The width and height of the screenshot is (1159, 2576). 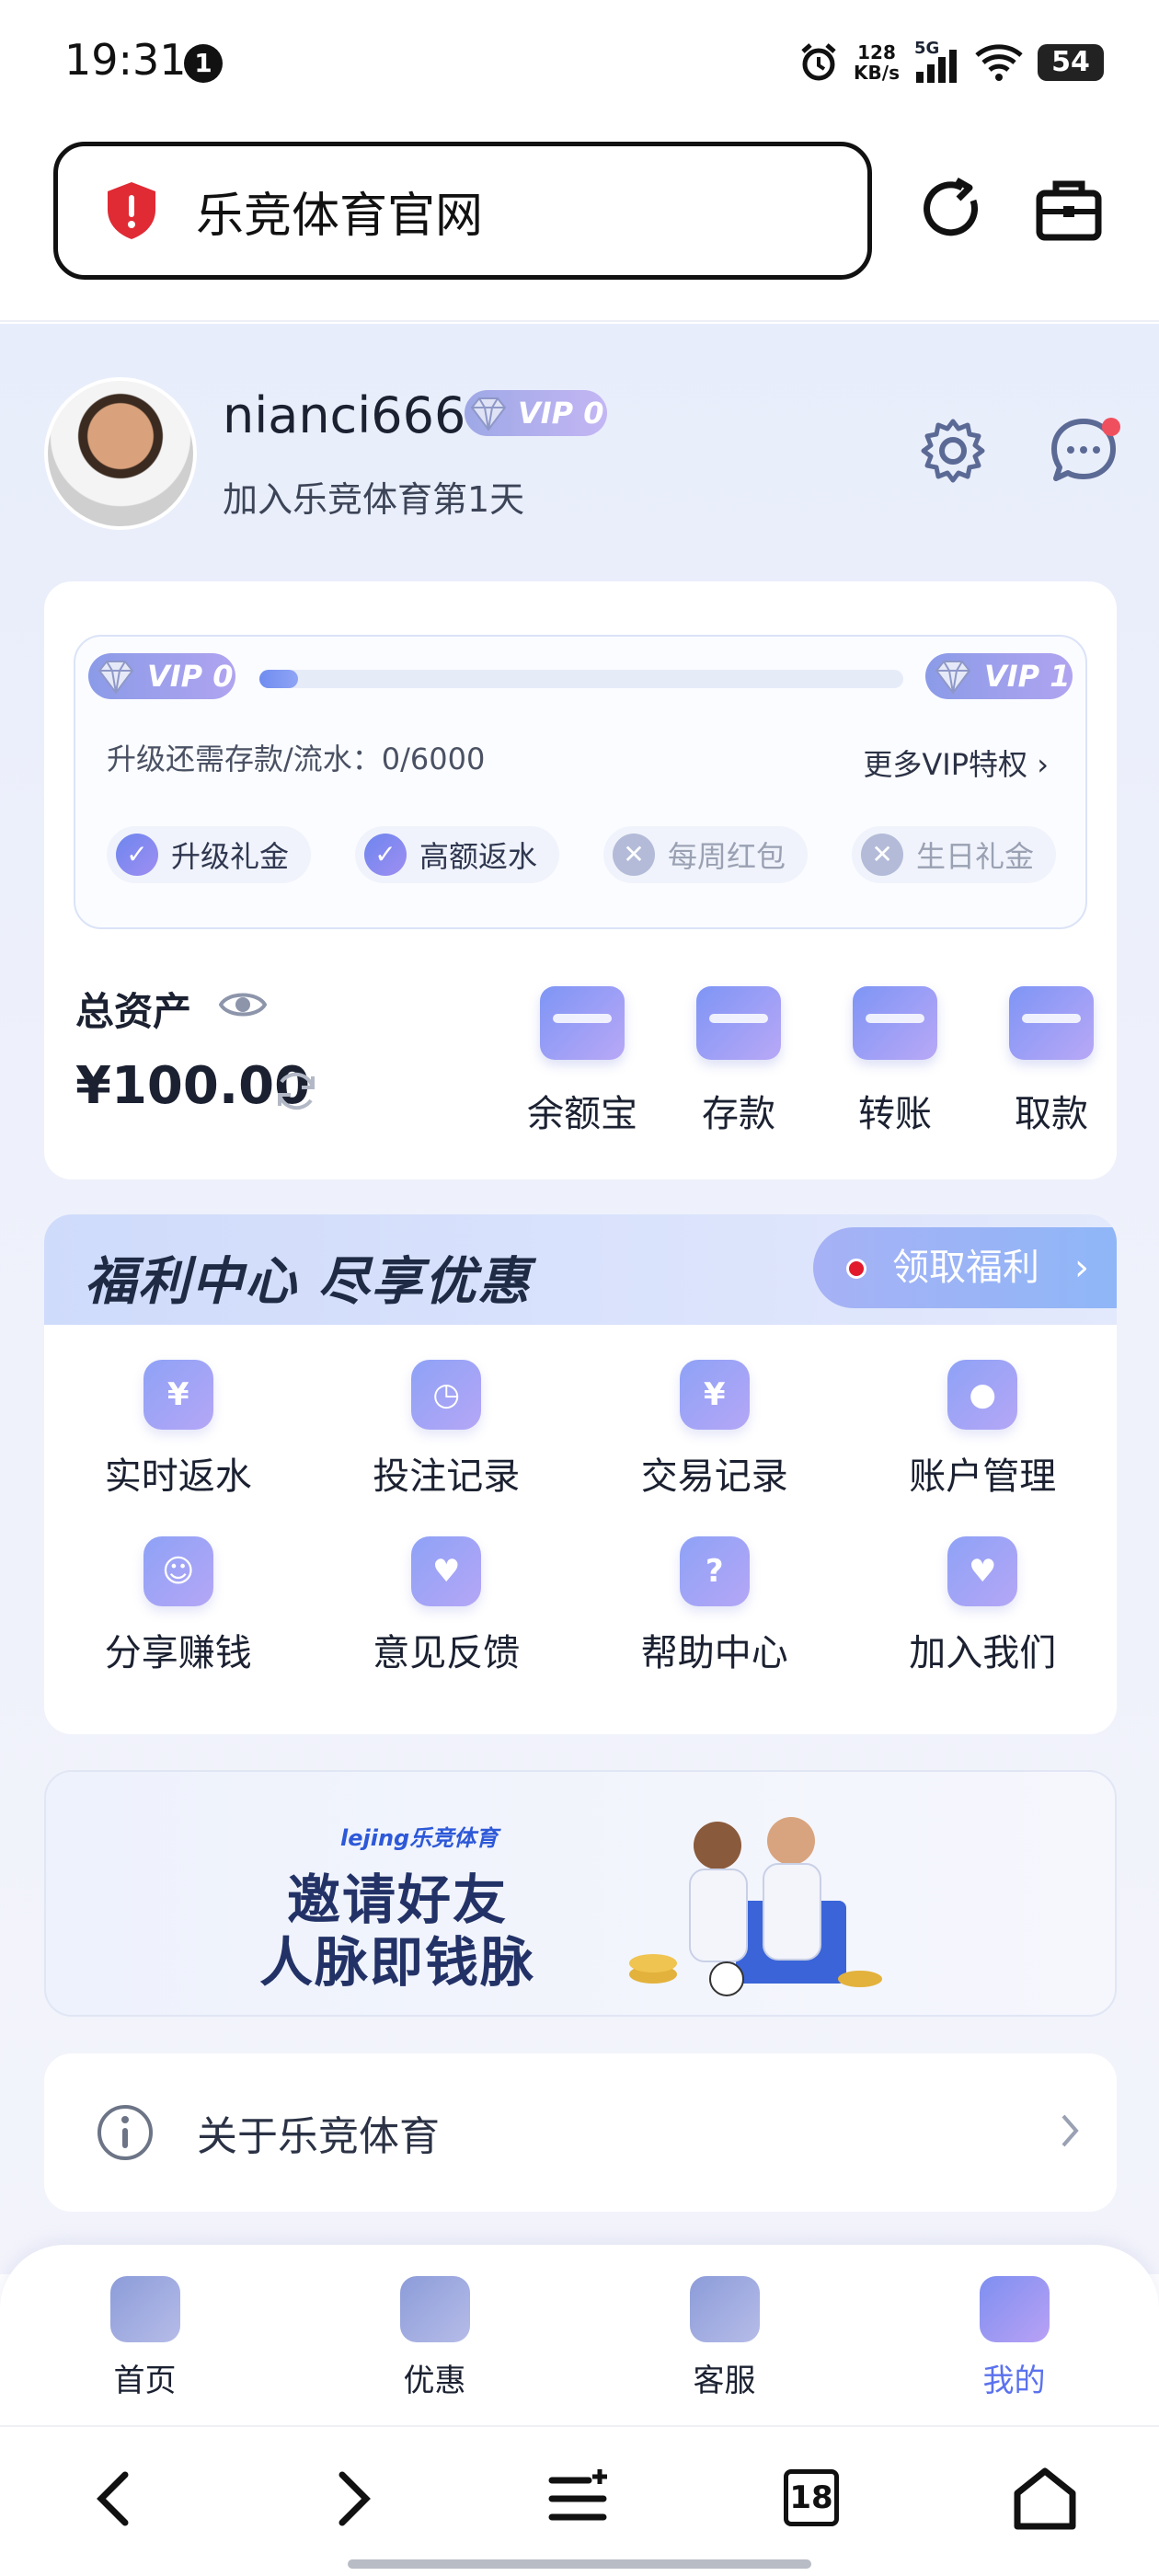 What do you see at coordinates (582, 1023) in the screenshot?
I see `wallet-yuan-icon` at bounding box center [582, 1023].